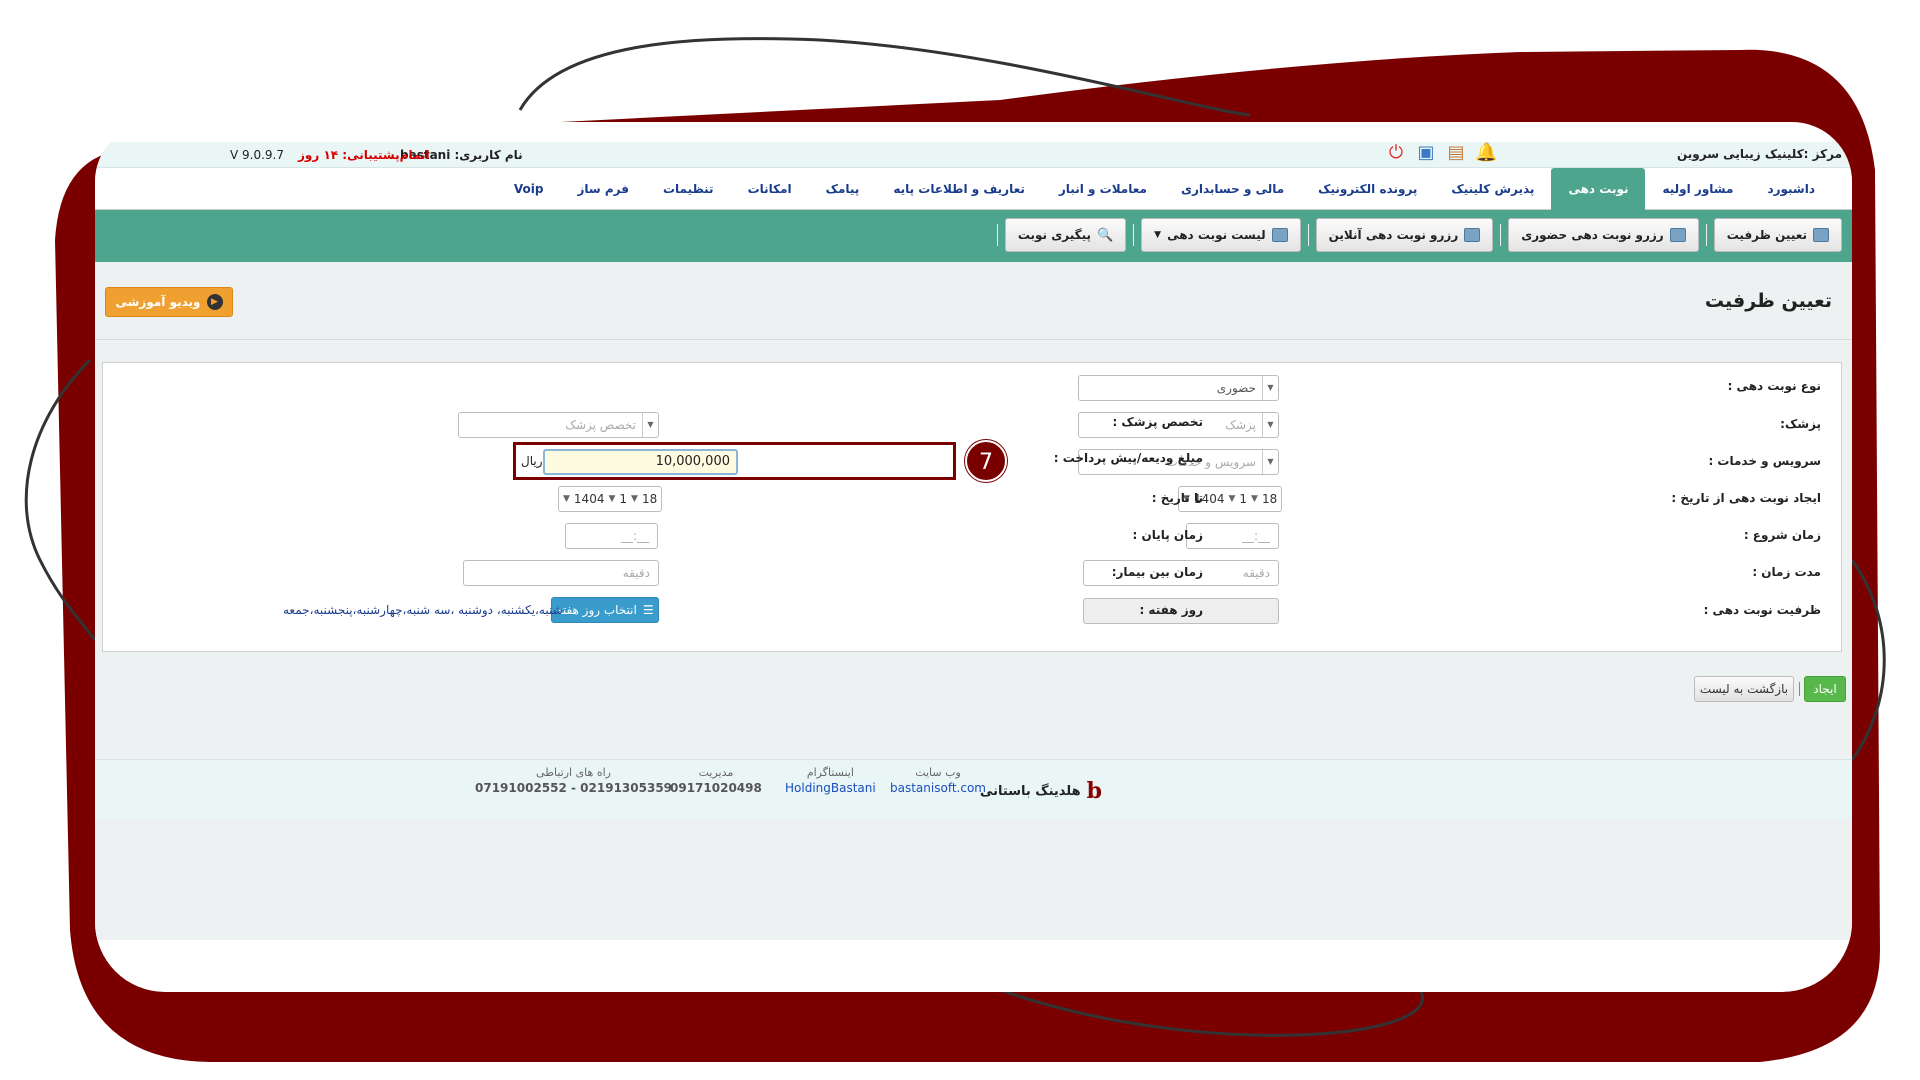  What do you see at coordinates (529, 189) in the screenshot?
I see `menu-item-voip: Voip` at bounding box center [529, 189].